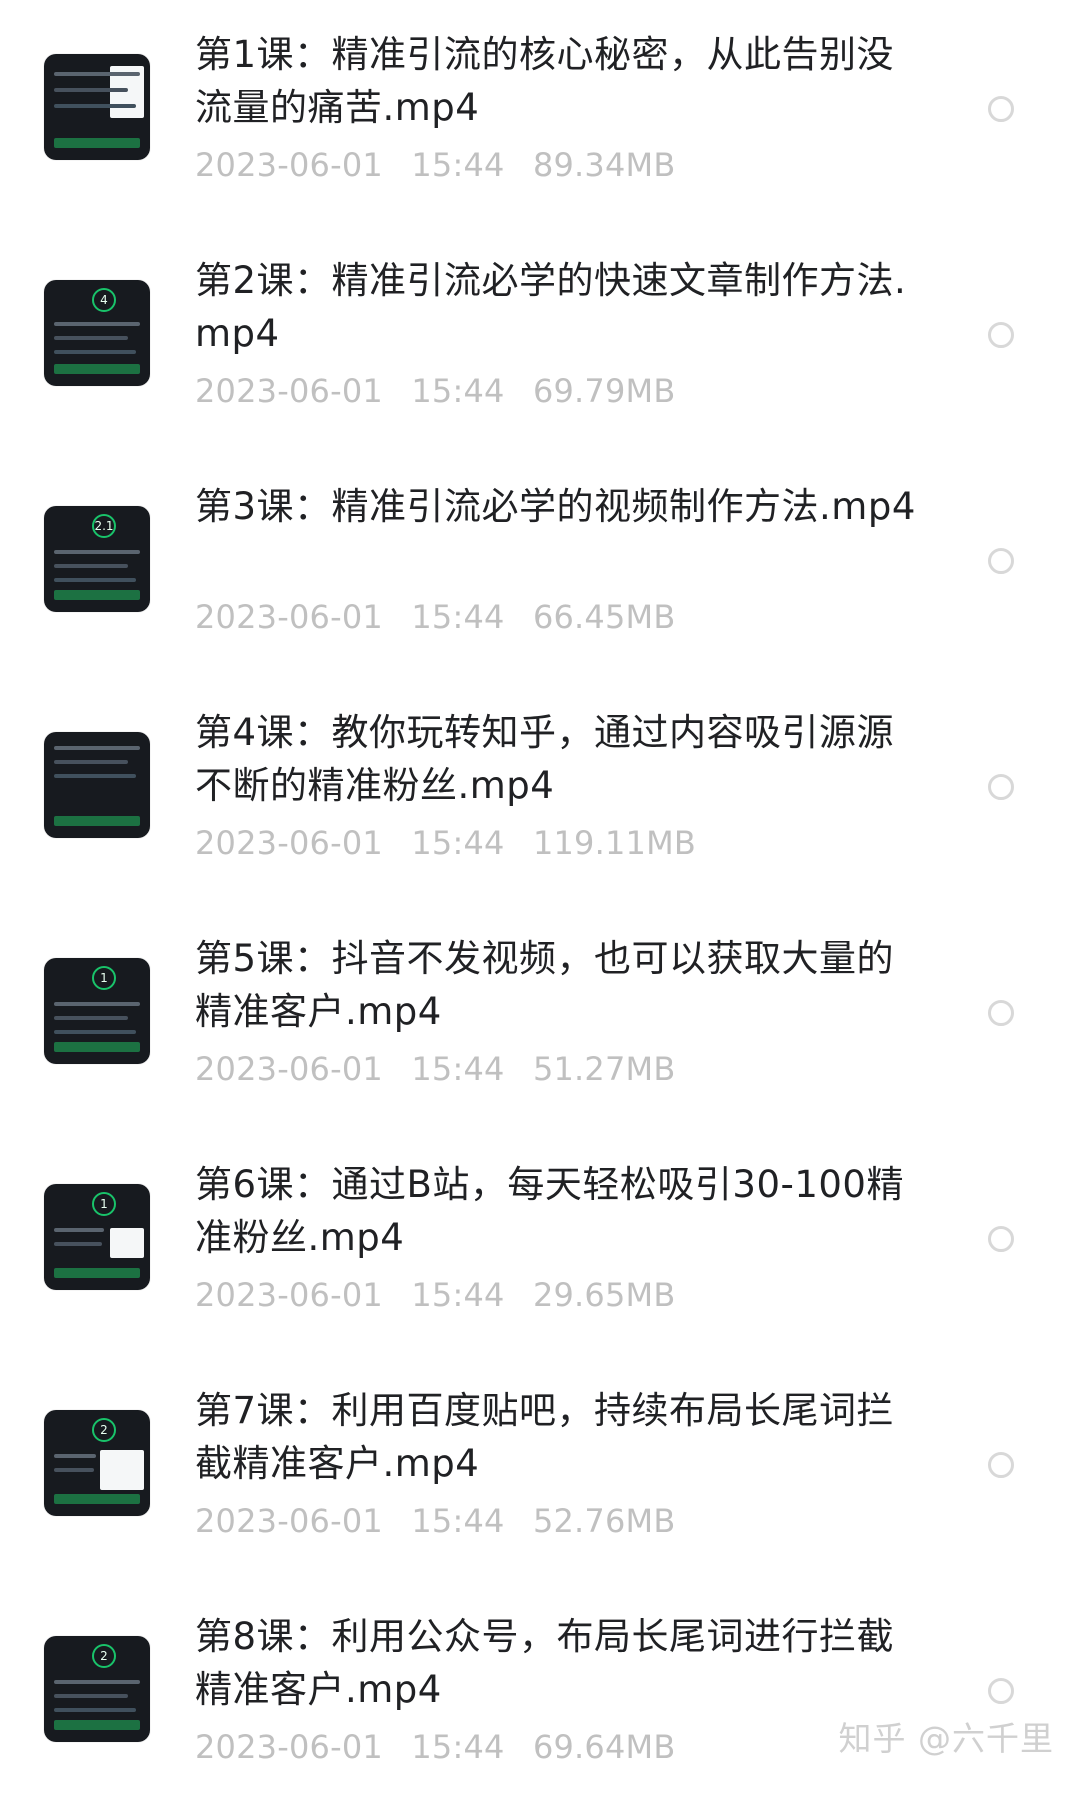 The image size is (1080, 1808). Describe the element at coordinates (560, 985) in the screenshot. I see `file-title: 第5课：抖音不发视频，也可以获取大量的精准客户.mp4` at that location.